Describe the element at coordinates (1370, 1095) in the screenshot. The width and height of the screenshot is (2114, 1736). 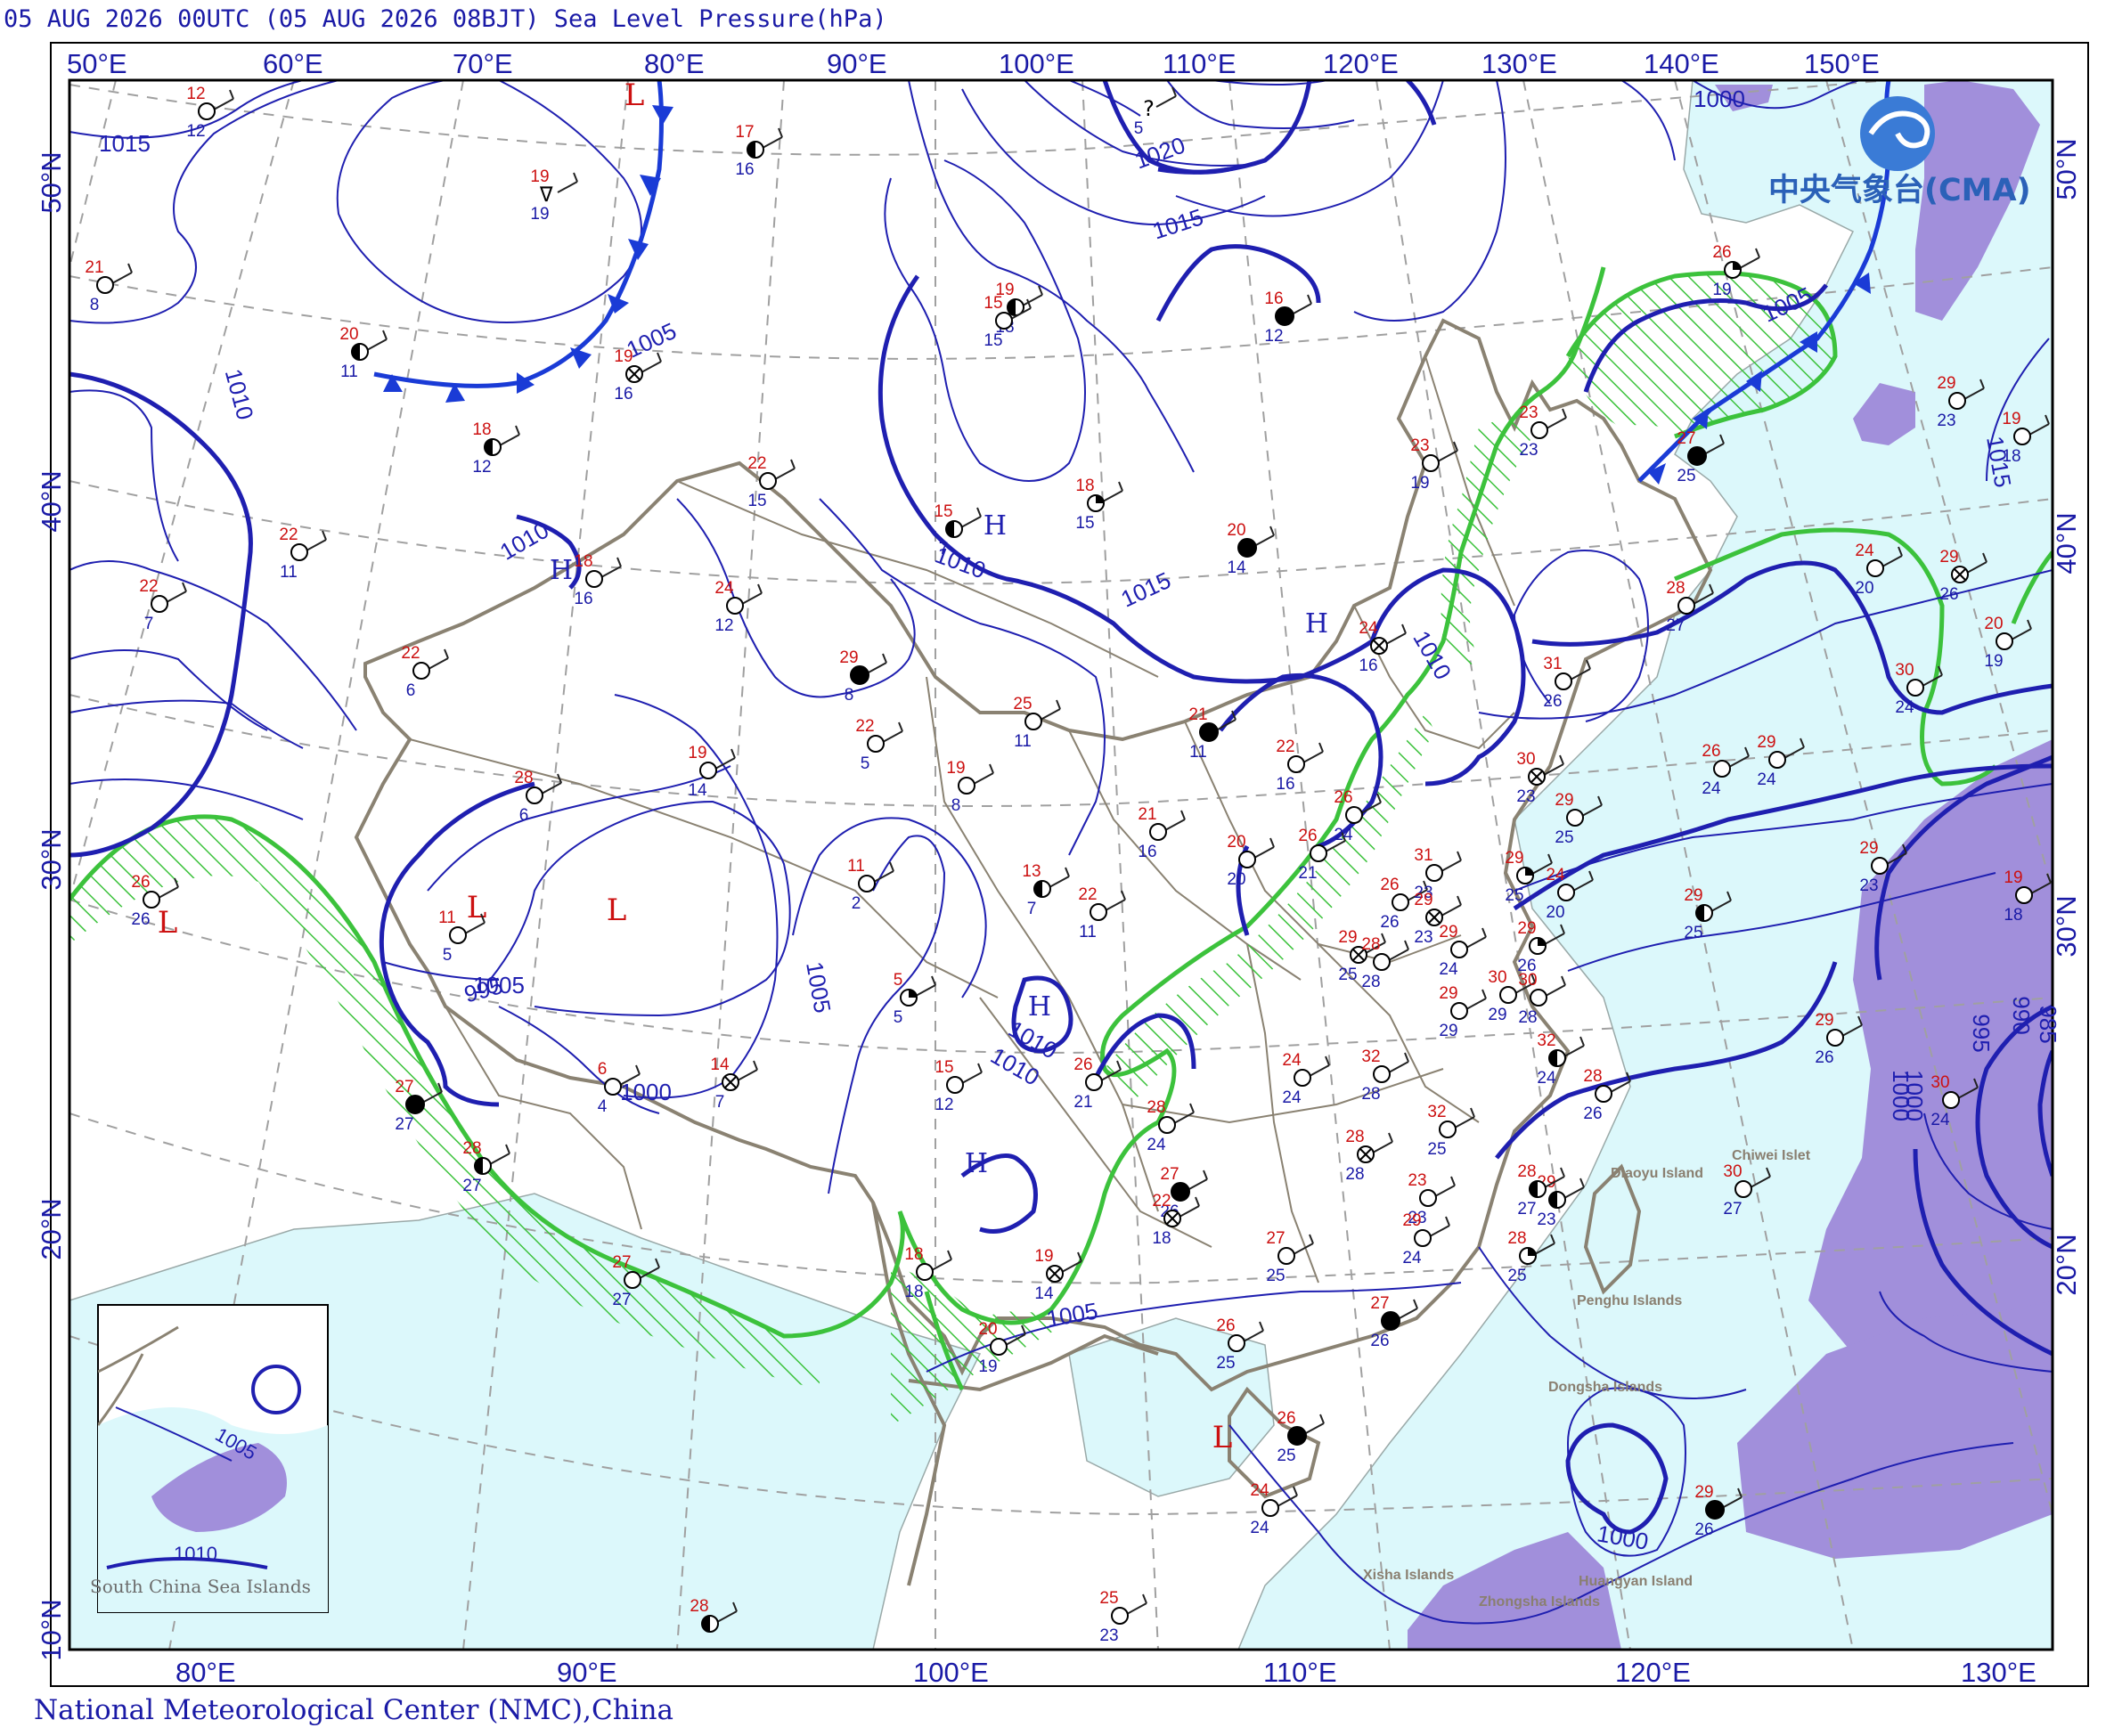
I see `station-dewpoint: 28` at that location.